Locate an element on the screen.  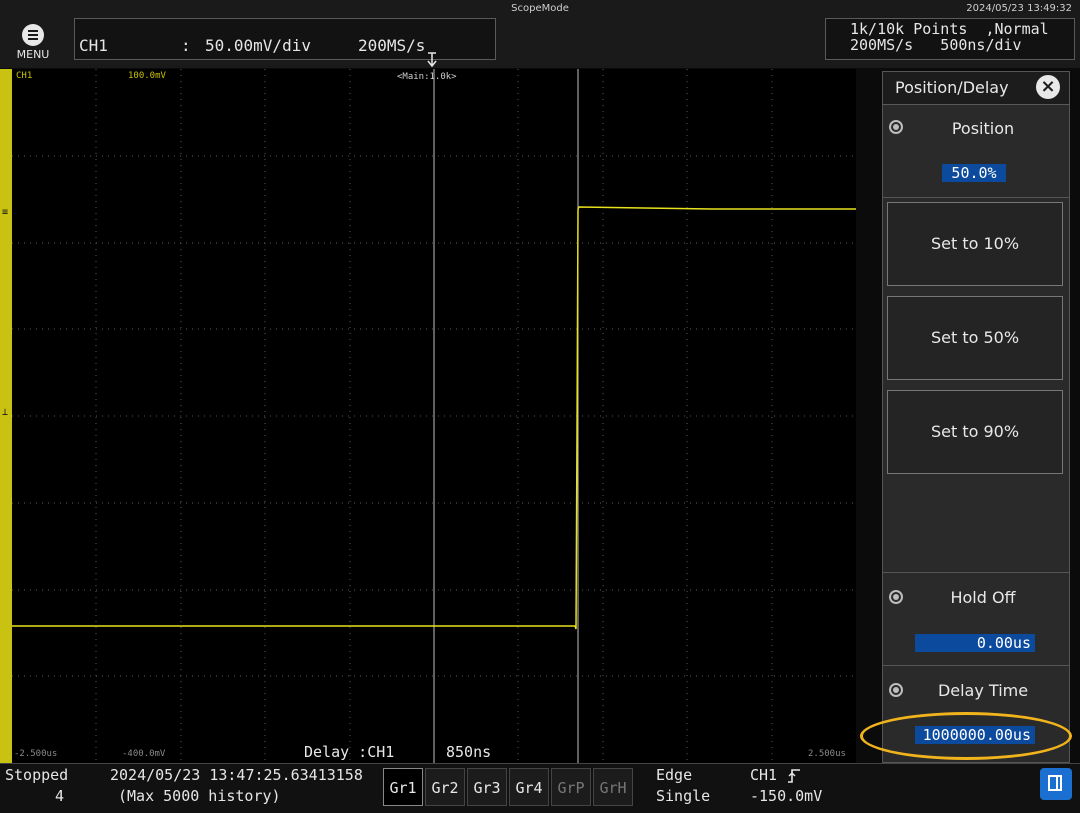
panel-title-bar: Position/Delay × is located at coordinates (976, 88).